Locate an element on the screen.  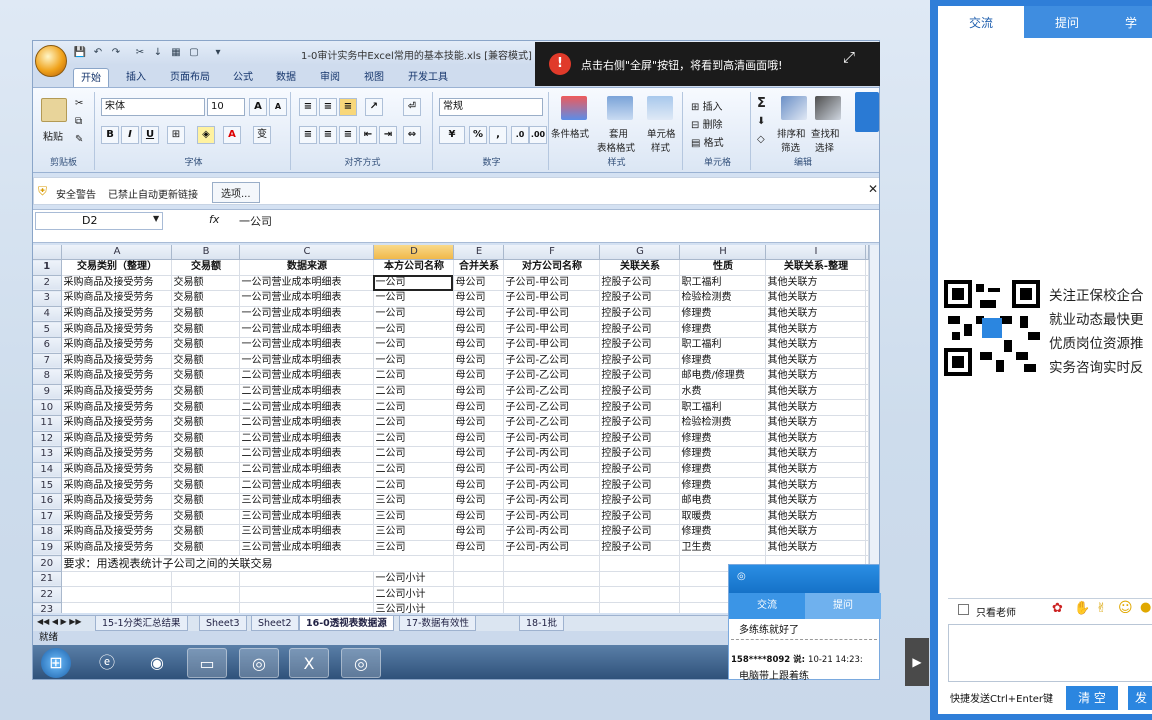
sheet-nav-icon: ◀◀ ◀ ▶ ▶▶ is located at coordinates (59, 621).